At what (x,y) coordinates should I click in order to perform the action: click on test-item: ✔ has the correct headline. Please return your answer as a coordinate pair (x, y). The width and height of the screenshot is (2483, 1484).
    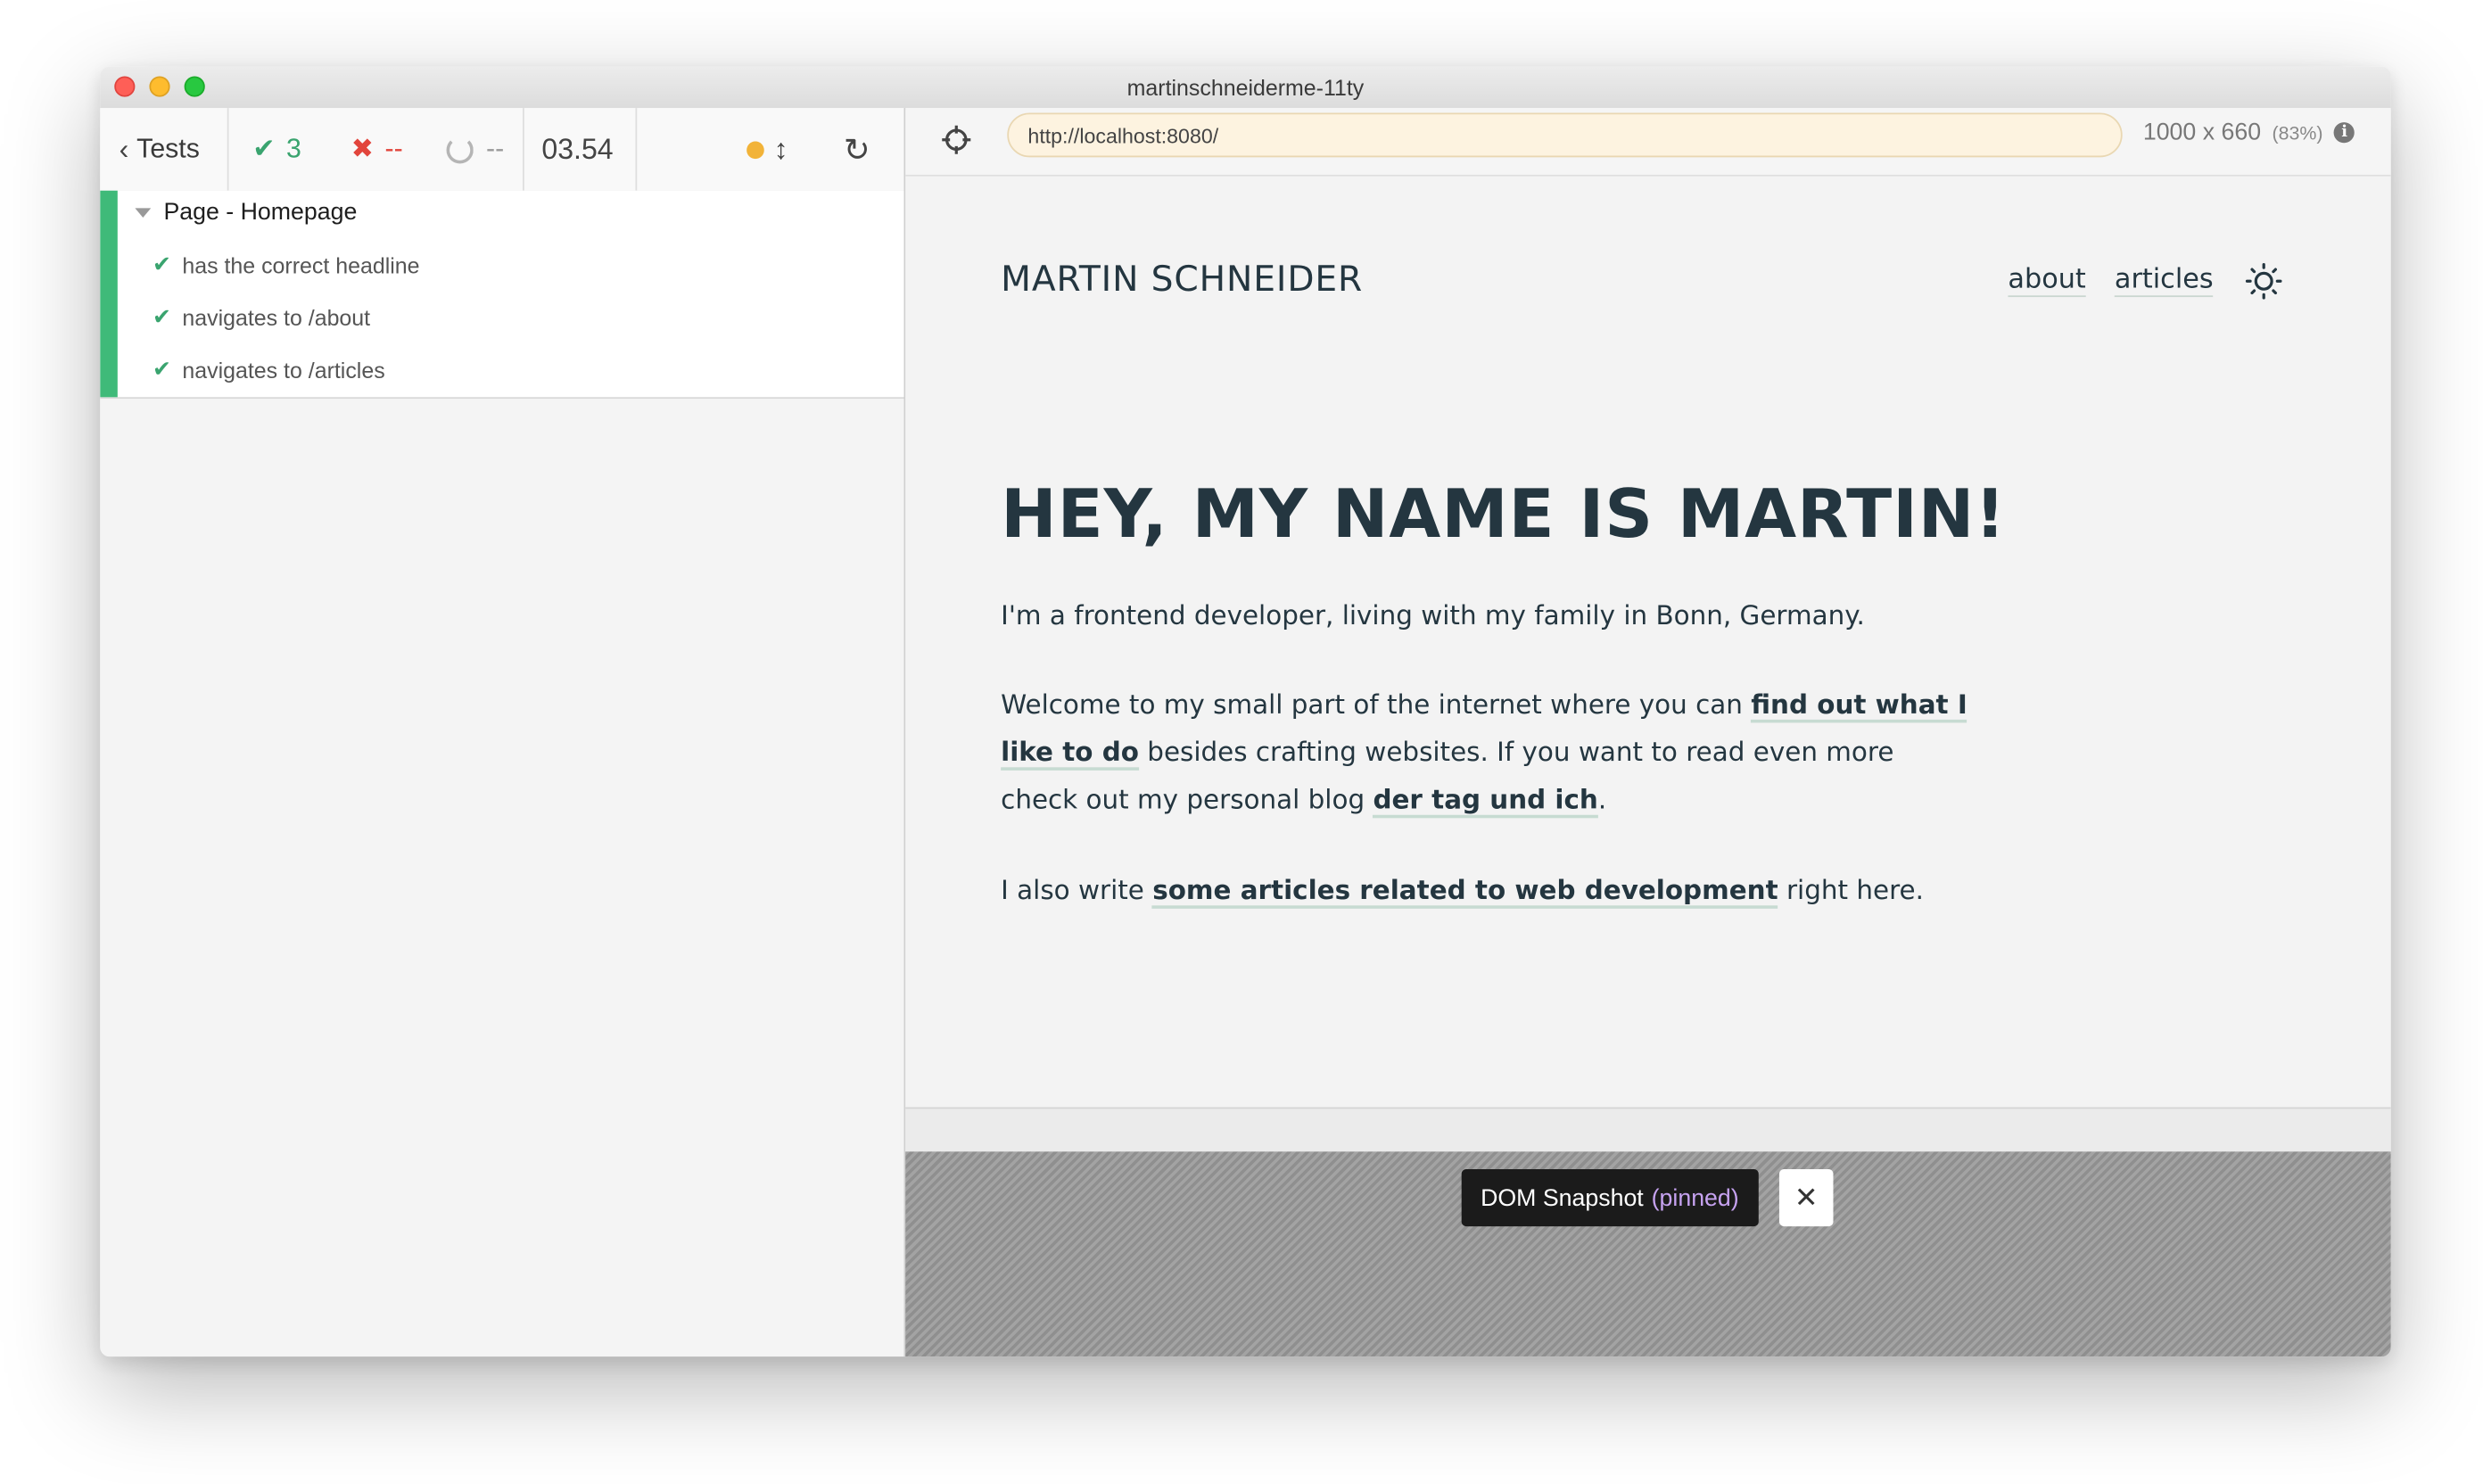
    Looking at the image, I should click on (286, 264).